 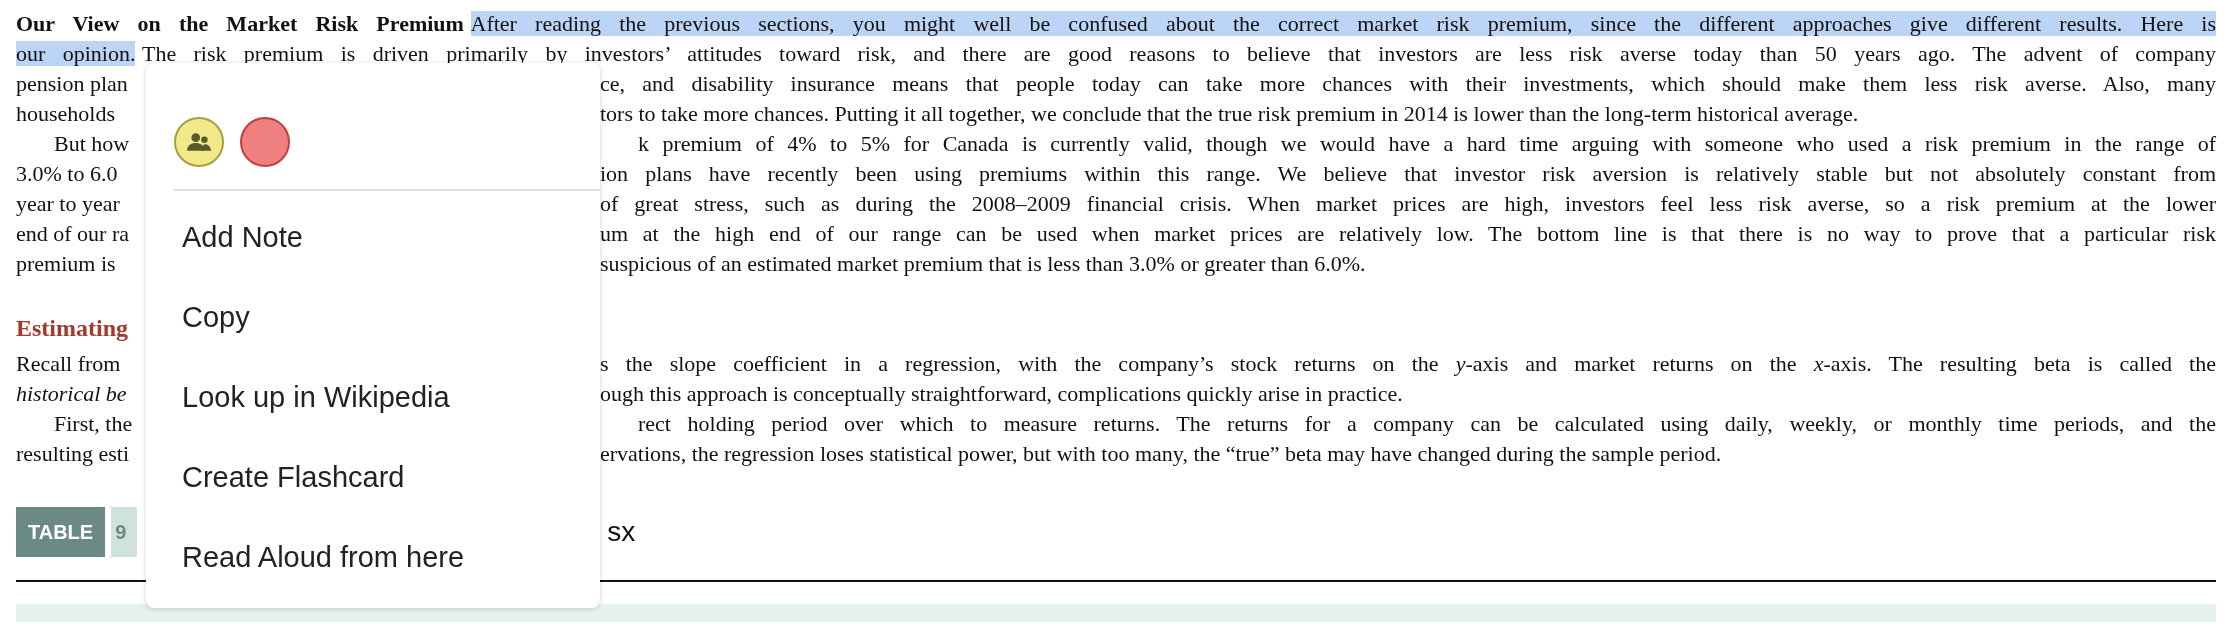 What do you see at coordinates (69, 364) in the screenshot?
I see `text-line: Recall from` at bounding box center [69, 364].